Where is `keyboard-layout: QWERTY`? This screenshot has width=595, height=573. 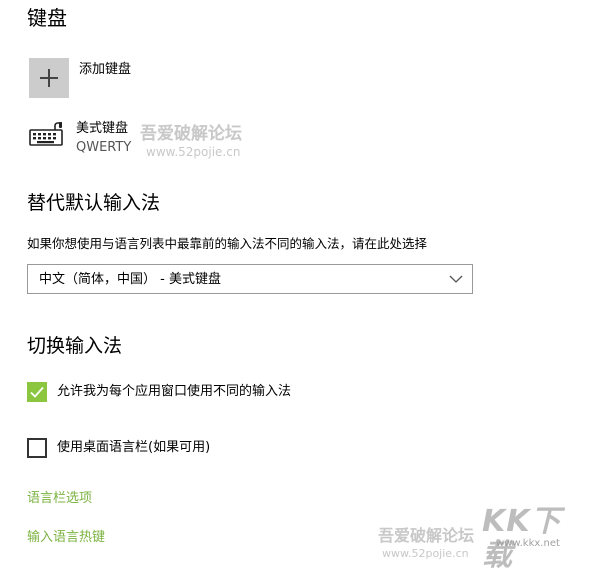
keyboard-layout: QWERTY is located at coordinates (104, 147).